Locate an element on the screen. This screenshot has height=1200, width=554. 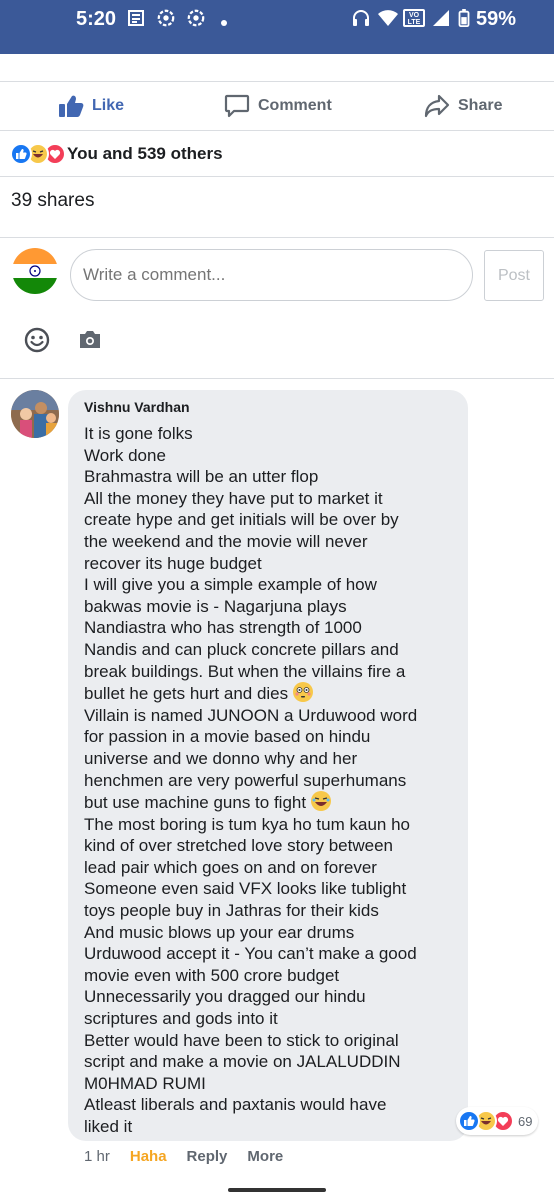
reply-button: Reply is located at coordinates (207, 1156).